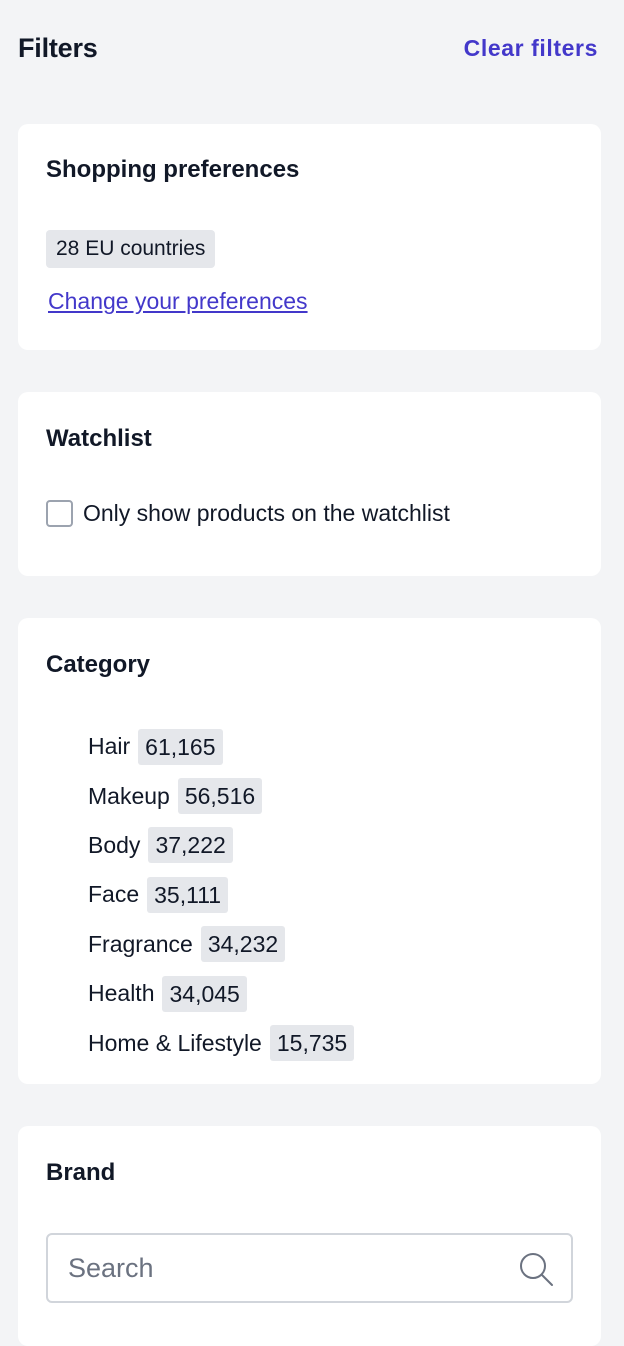  I want to click on region-badge: 28 EU countries, so click(131, 249).